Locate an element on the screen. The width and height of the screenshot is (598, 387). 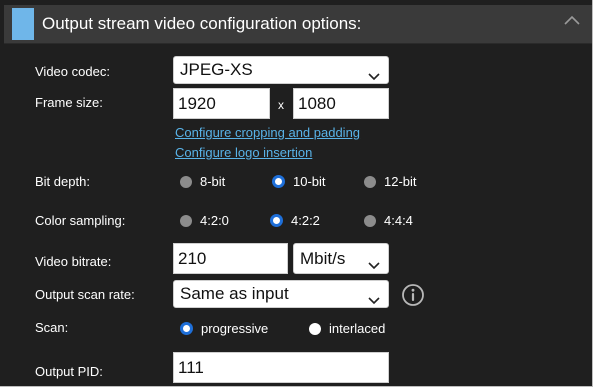
info-icon is located at coordinates (413, 295).